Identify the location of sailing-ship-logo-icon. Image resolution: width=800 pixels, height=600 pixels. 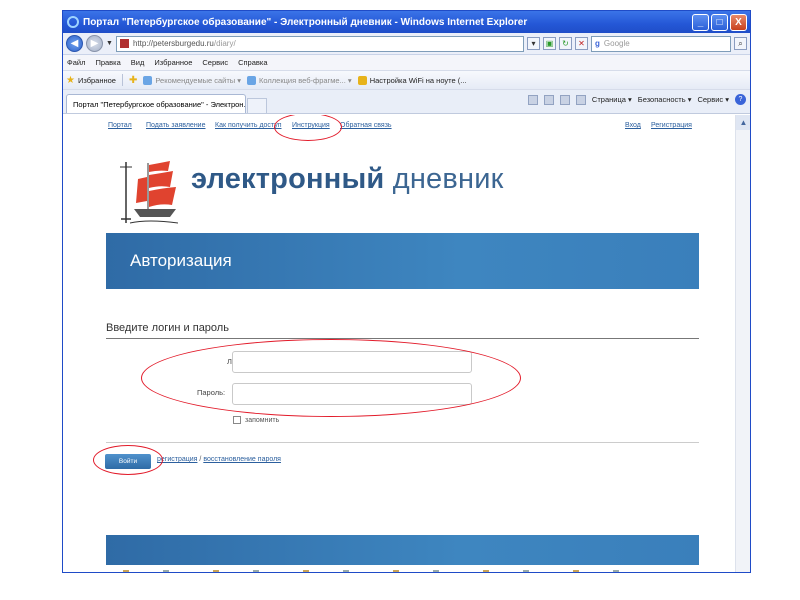
(149, 192).